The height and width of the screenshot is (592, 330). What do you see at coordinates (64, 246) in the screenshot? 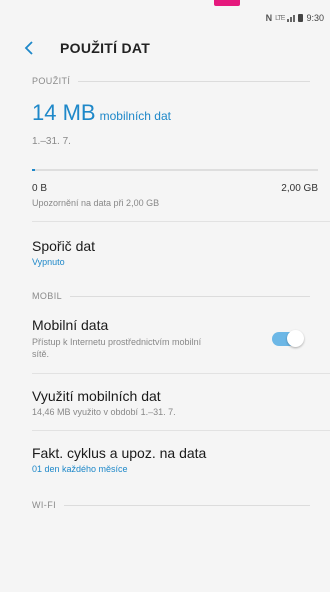
I see `data-saver-title: Spořič dat` at bounding box center [64, 246].